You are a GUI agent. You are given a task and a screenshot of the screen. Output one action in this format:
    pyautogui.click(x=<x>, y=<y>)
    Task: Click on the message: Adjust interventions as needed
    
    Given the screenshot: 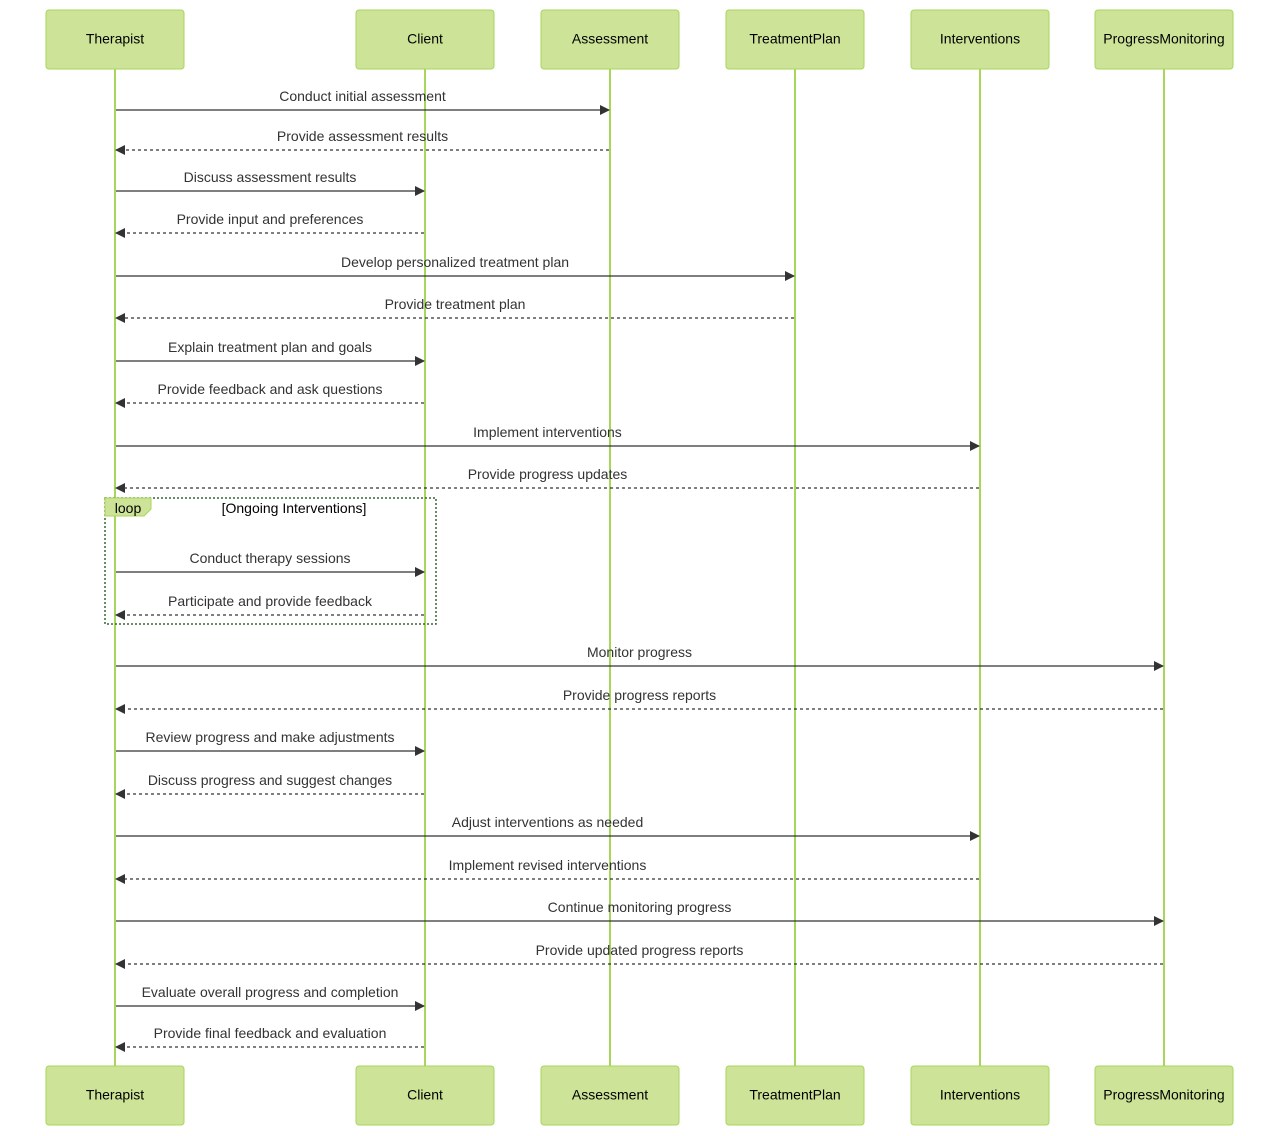 What is the action you would take?
    pyautogui.click(x=548, y=827)
    